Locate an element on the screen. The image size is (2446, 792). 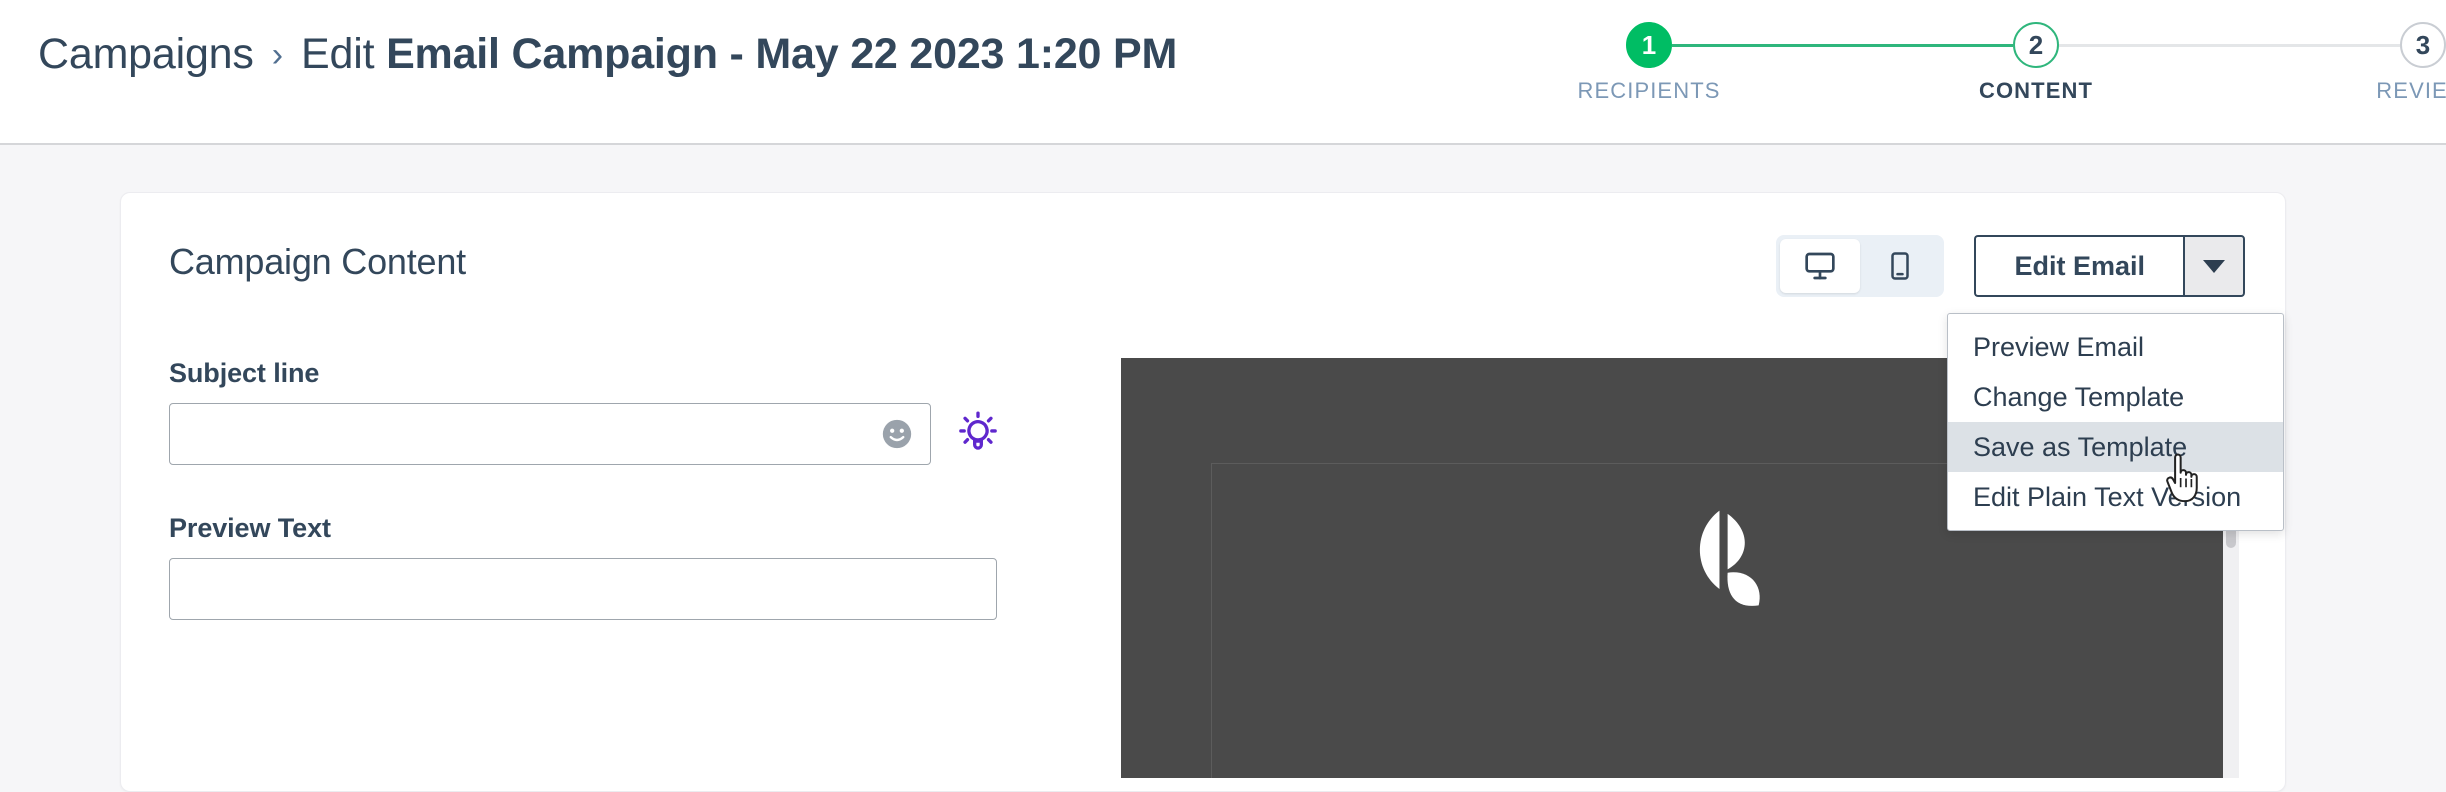
preview-text-field is located at coordinates (583, 589).